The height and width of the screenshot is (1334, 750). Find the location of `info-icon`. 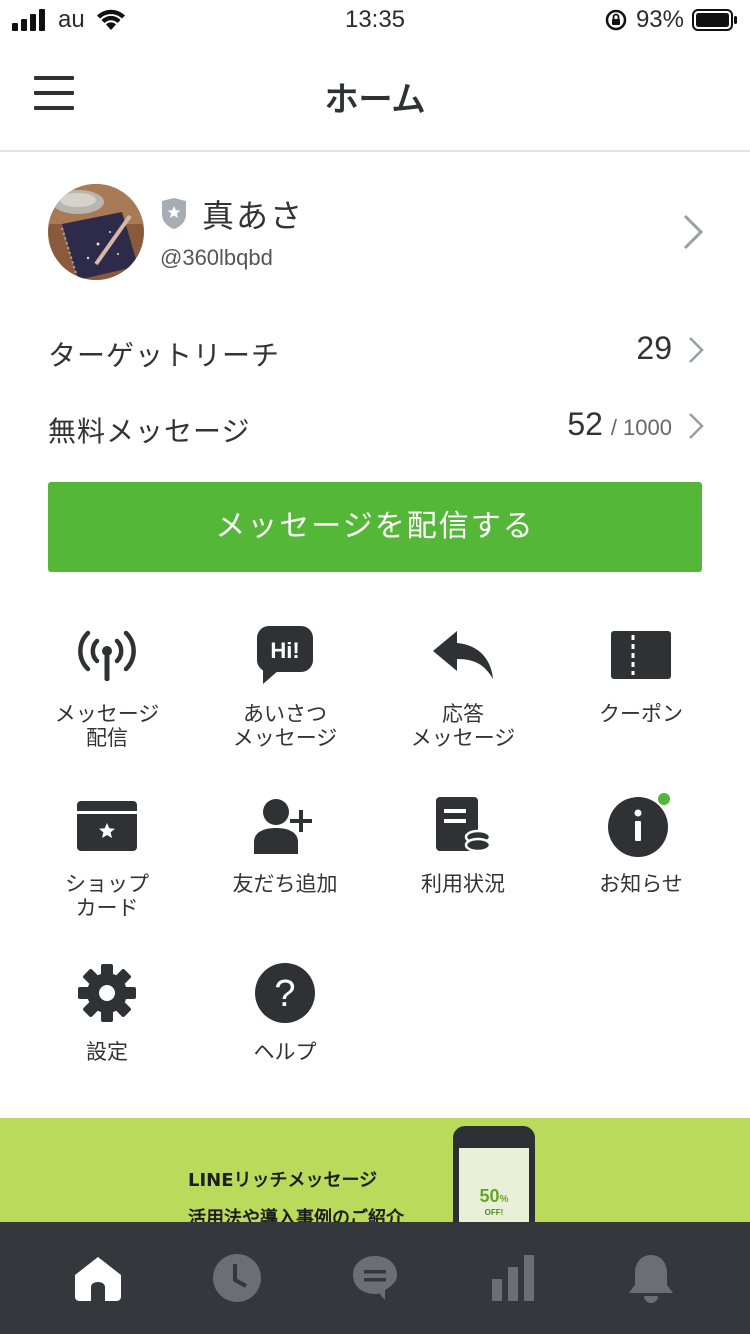

info-icon is located at coordinates (641, 825).